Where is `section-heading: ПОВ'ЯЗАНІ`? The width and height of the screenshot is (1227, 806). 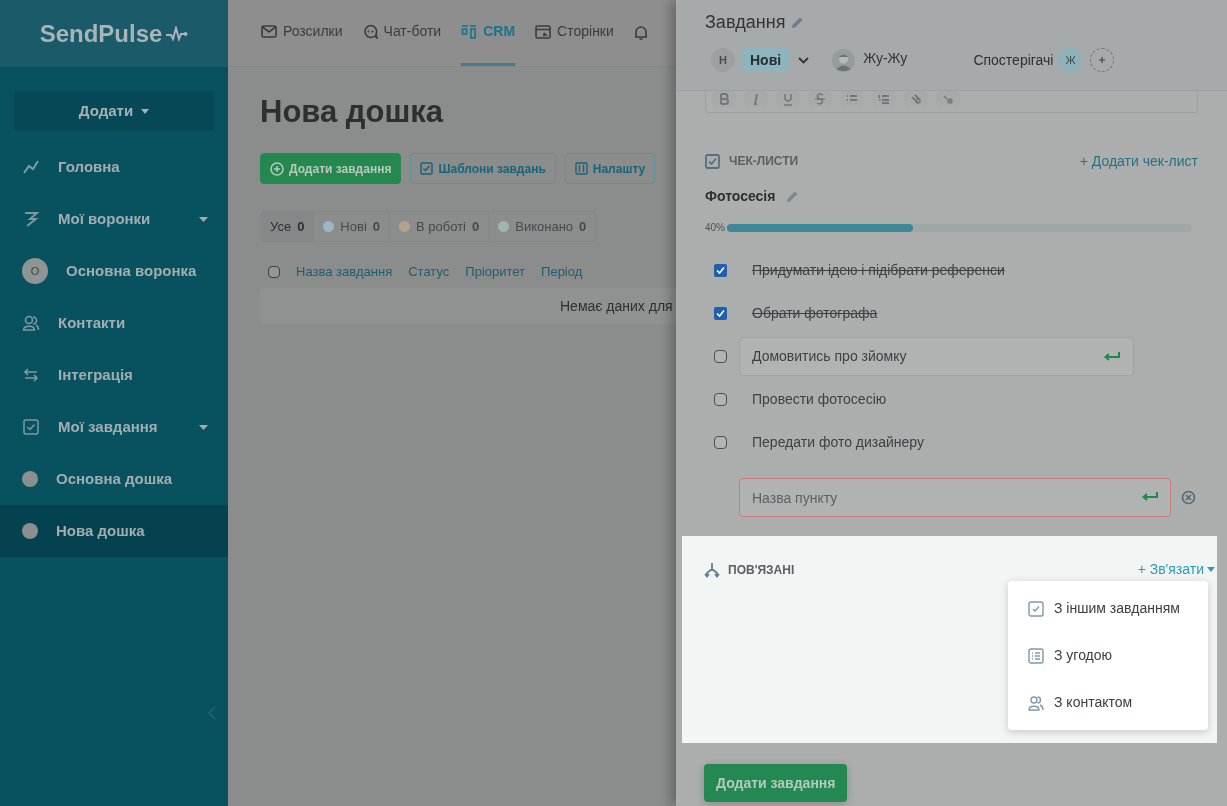 section-heading: ПОВ'ЯЗАНІ is located at coordinates (762, 570).